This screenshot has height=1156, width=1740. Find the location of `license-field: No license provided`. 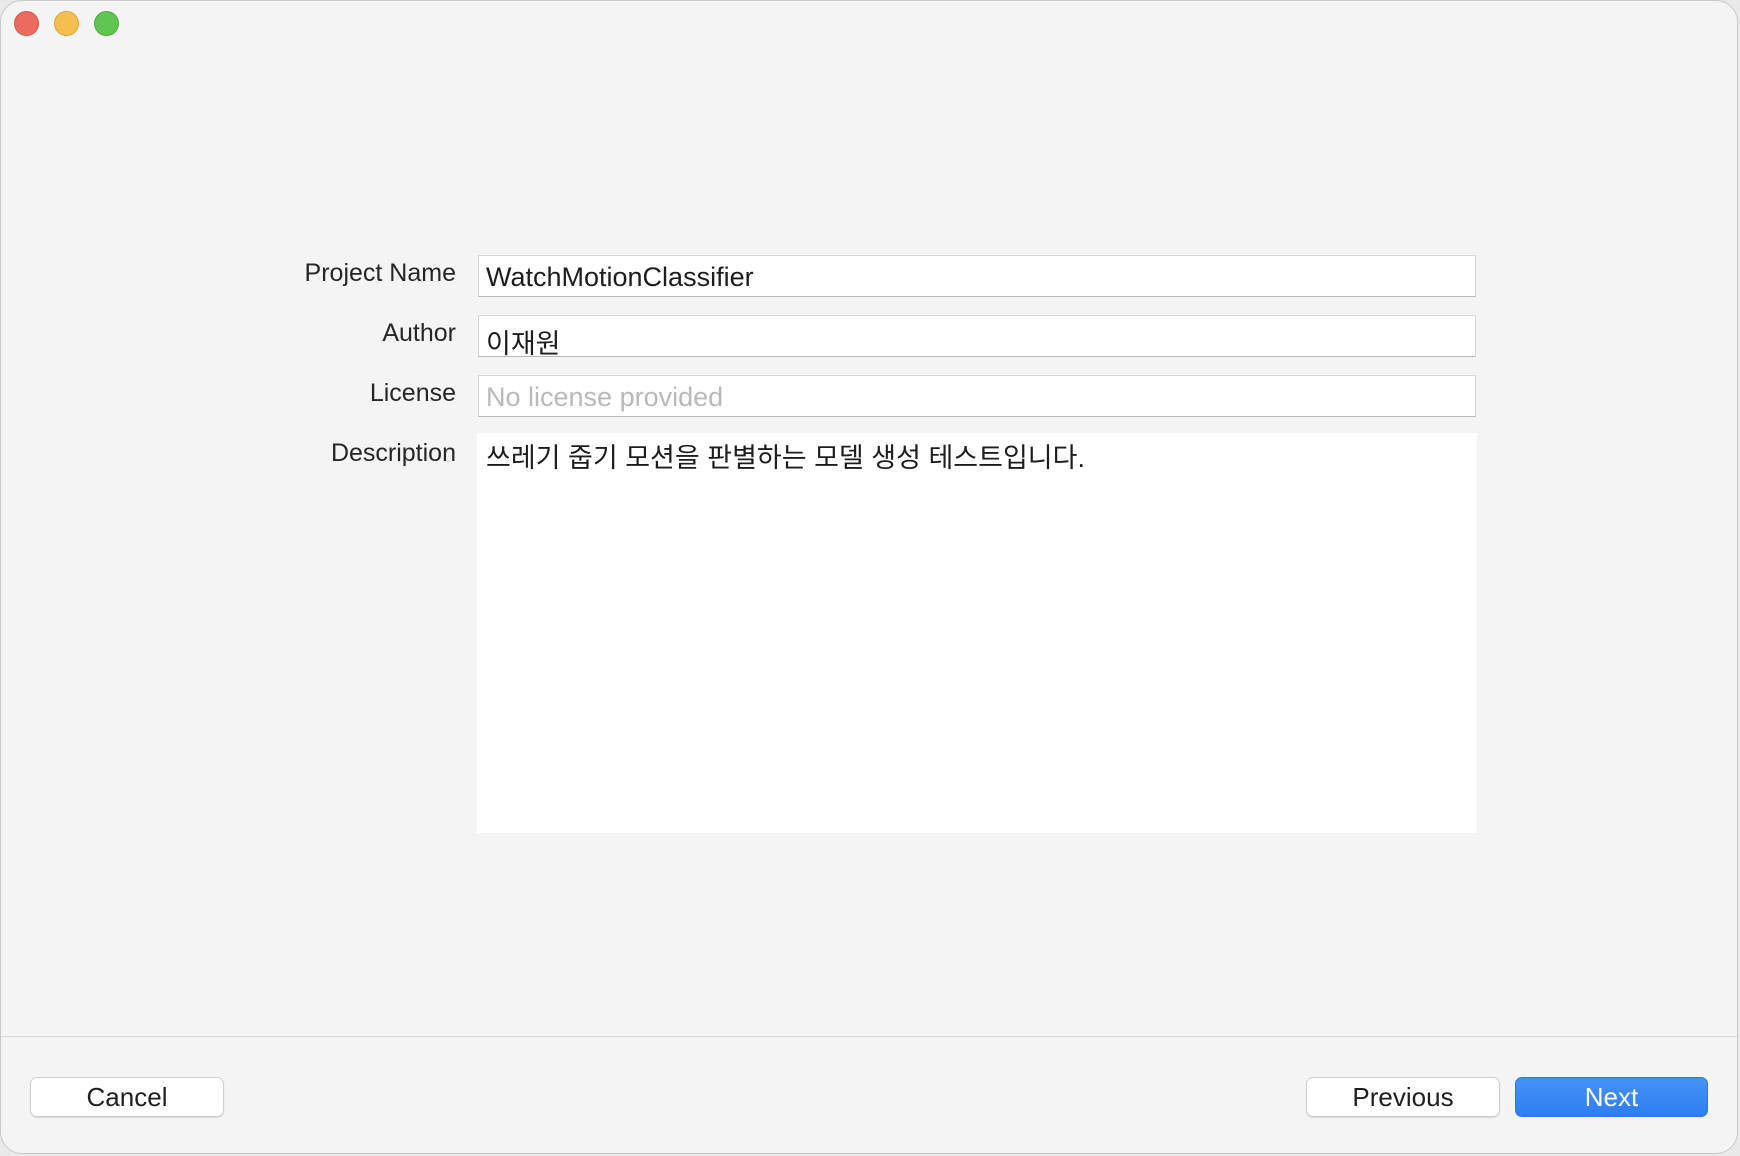

license-field: No license provided is located at coordinates (977, 396).